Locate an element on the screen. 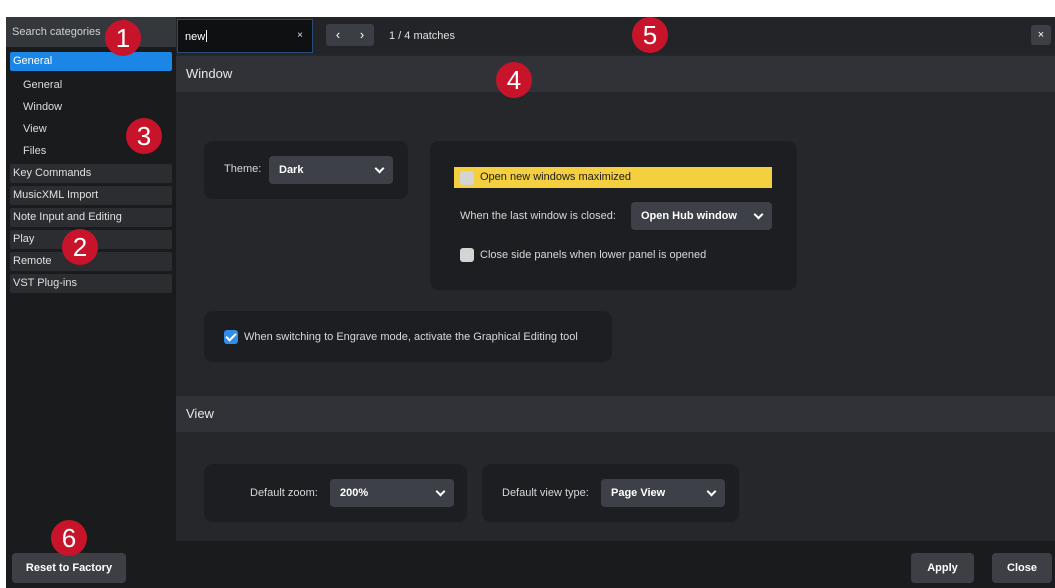  clear-search-icon: × is located at coordinates (300, 35).